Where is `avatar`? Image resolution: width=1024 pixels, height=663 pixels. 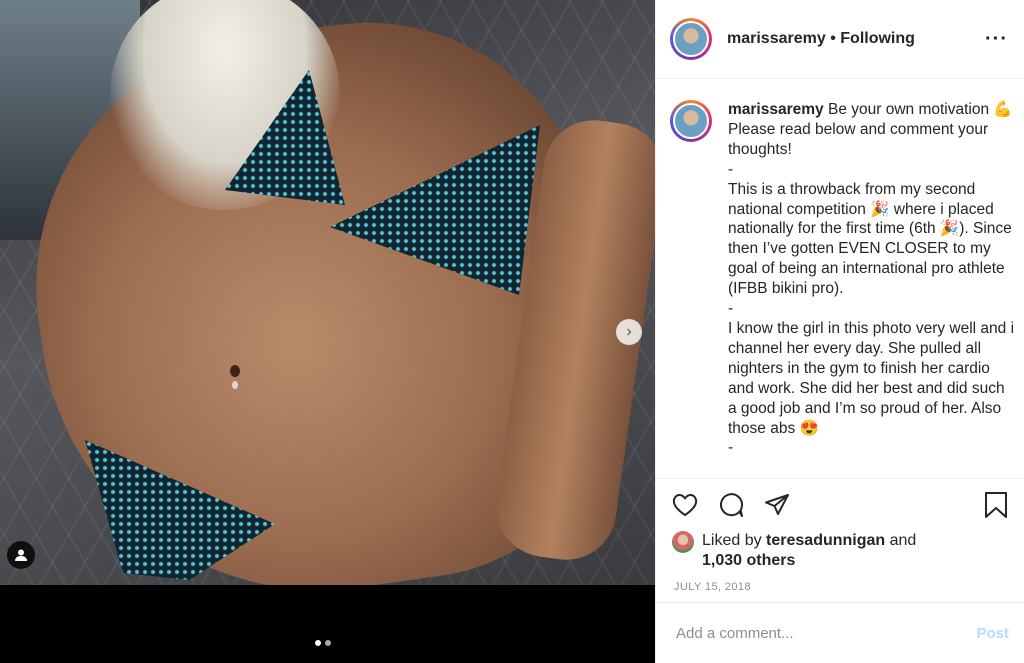
avatar is located at coordinates (691, 39).